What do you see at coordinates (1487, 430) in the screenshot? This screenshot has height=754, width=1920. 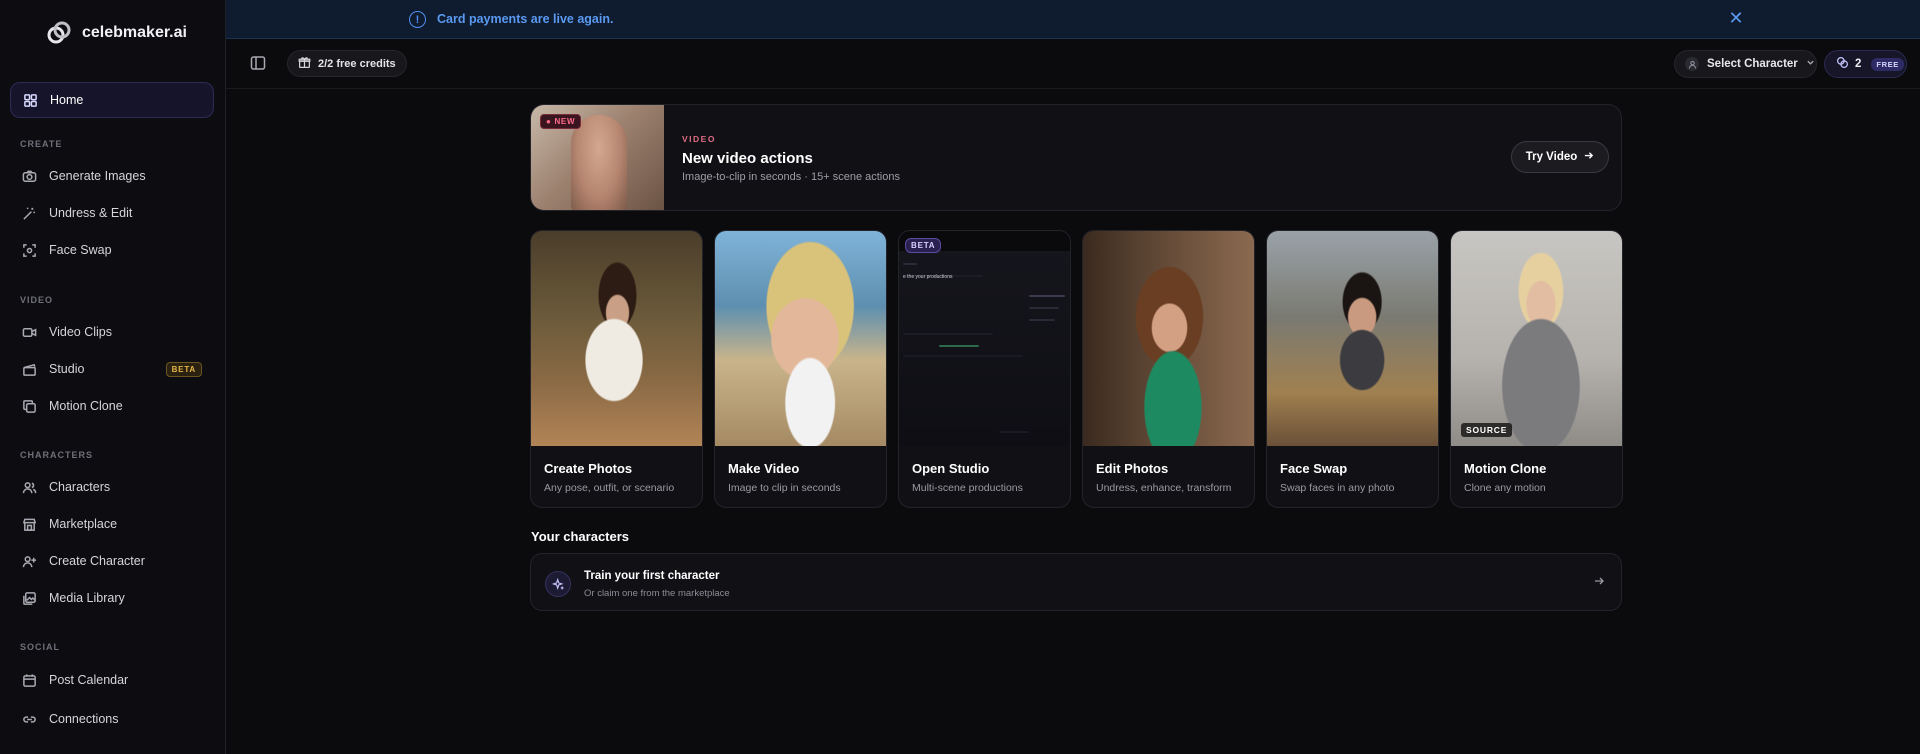 I see `source-tag: SOURCE` at bounding box center [1487, 430].